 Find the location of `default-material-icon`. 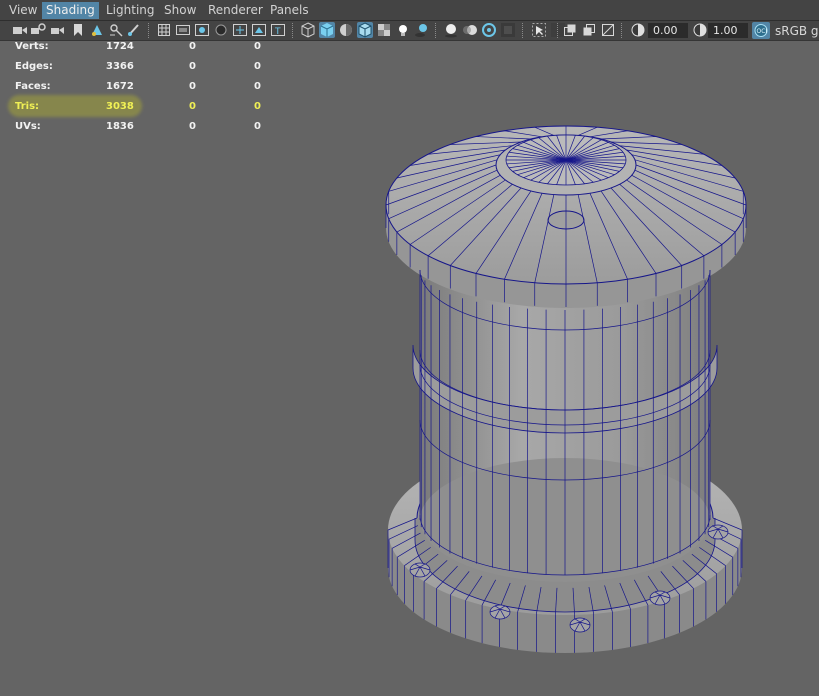

default-material-icon is located at coordinates (346, 30).